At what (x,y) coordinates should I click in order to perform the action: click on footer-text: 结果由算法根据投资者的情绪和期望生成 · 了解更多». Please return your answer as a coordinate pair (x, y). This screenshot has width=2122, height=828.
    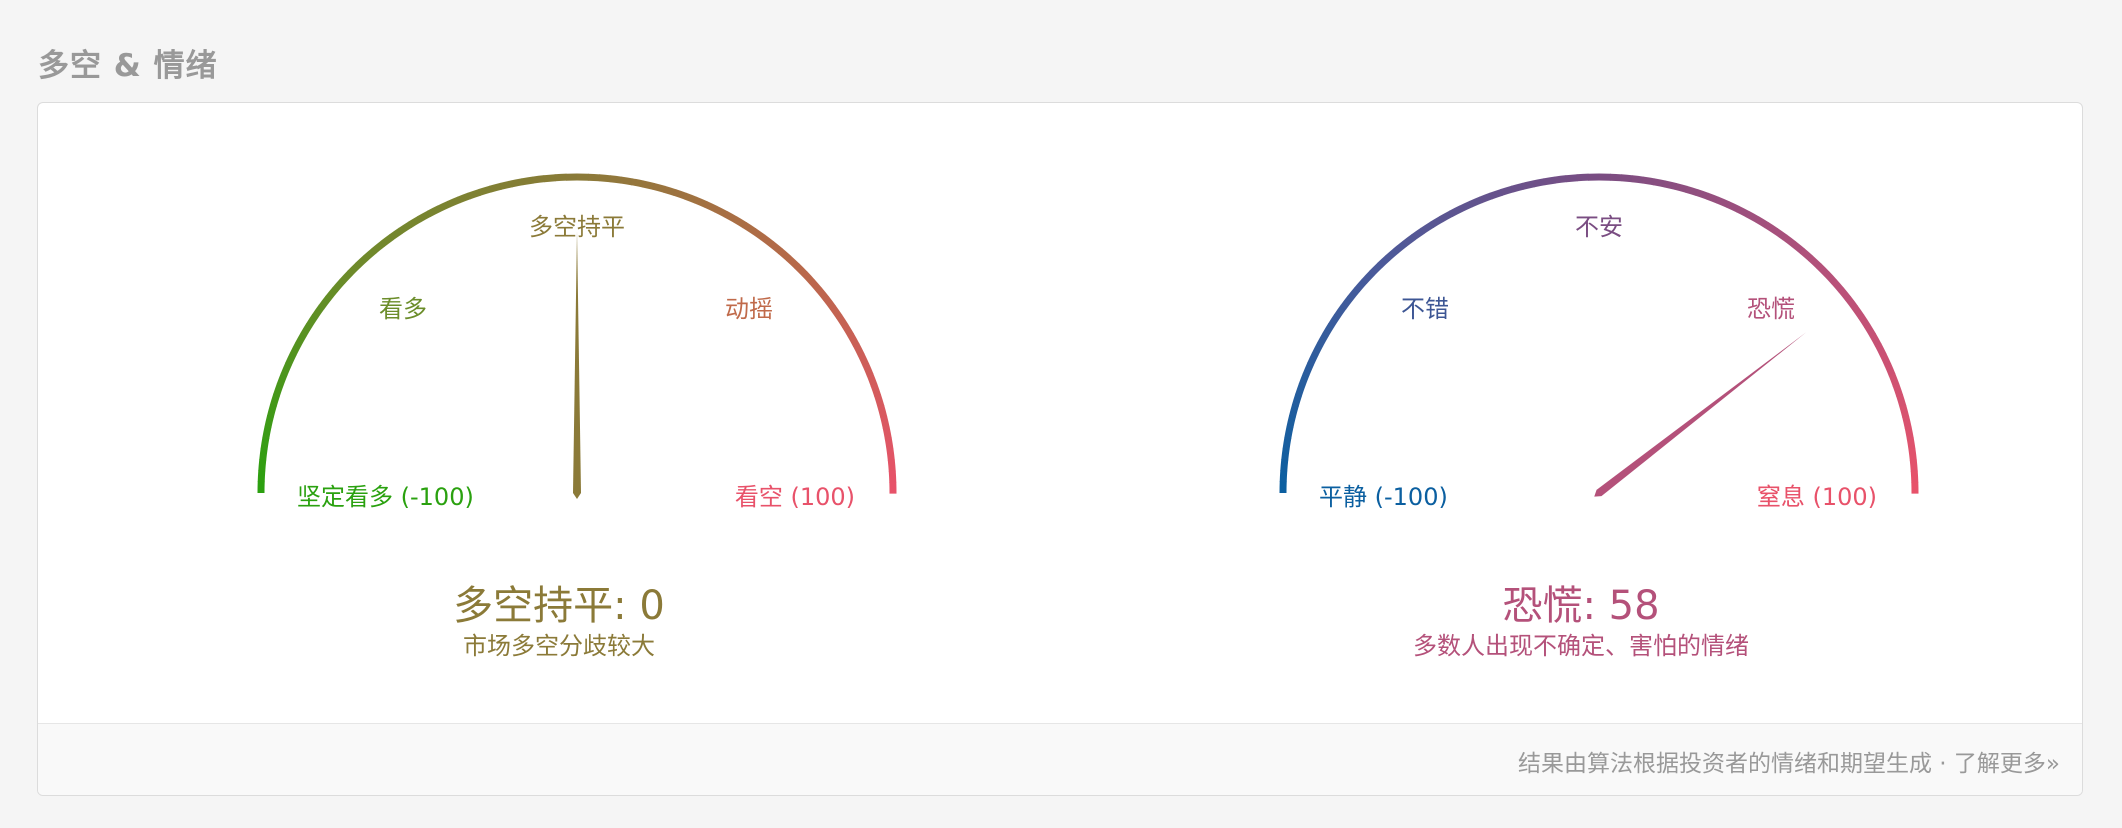
    Looking at the image, I should click on (1789, 761).